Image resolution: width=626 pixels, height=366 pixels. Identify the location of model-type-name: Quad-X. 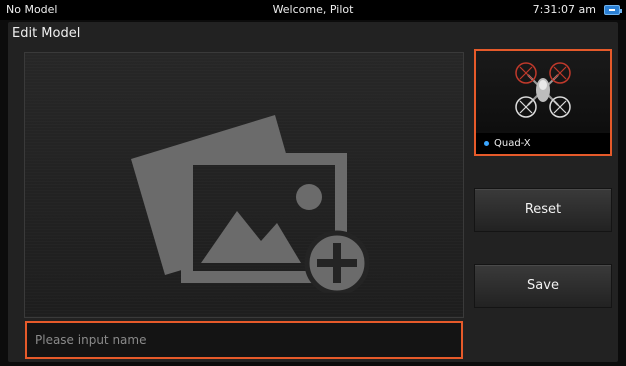
(512, 143).